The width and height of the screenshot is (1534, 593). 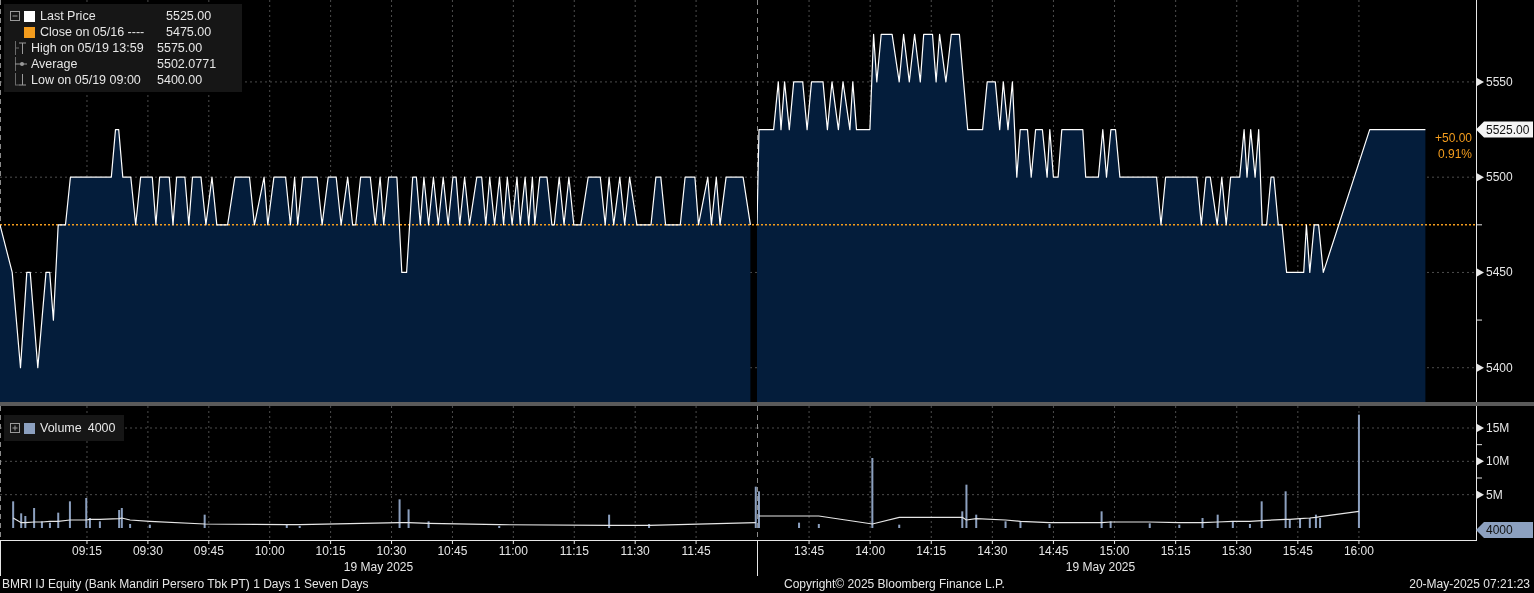 What do you see at coordinates (1358, 551) in the screenshot?
I see `axis-label: 16:00` at bounding box center [1358, 551].